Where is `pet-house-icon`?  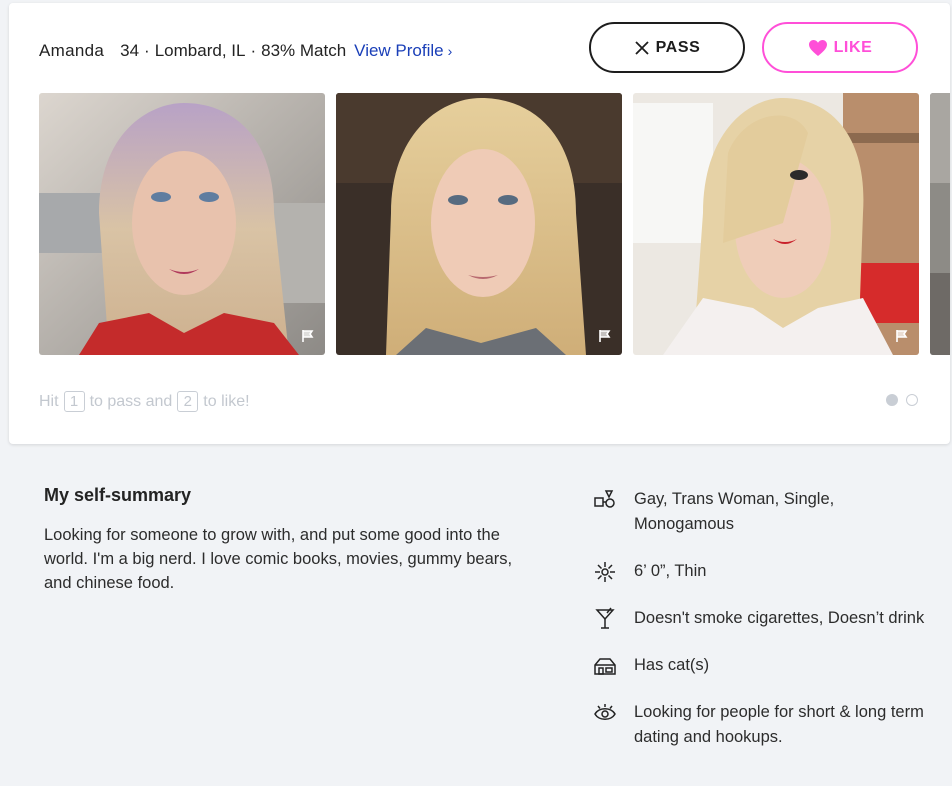
pet-house-icon is located at coordinates (605, 665).